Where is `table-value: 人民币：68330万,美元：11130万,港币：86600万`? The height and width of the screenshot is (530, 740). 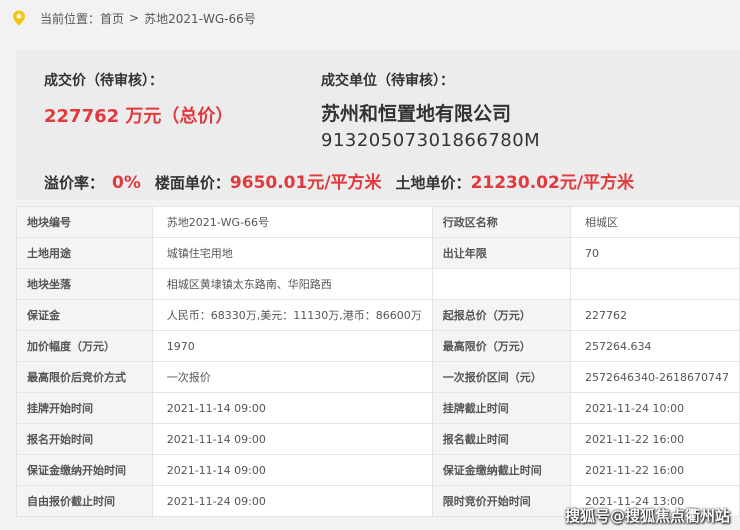 table-value: 人民币：68330万,美元：11130万,港币：86600万 is located at coordinates (292, 315).